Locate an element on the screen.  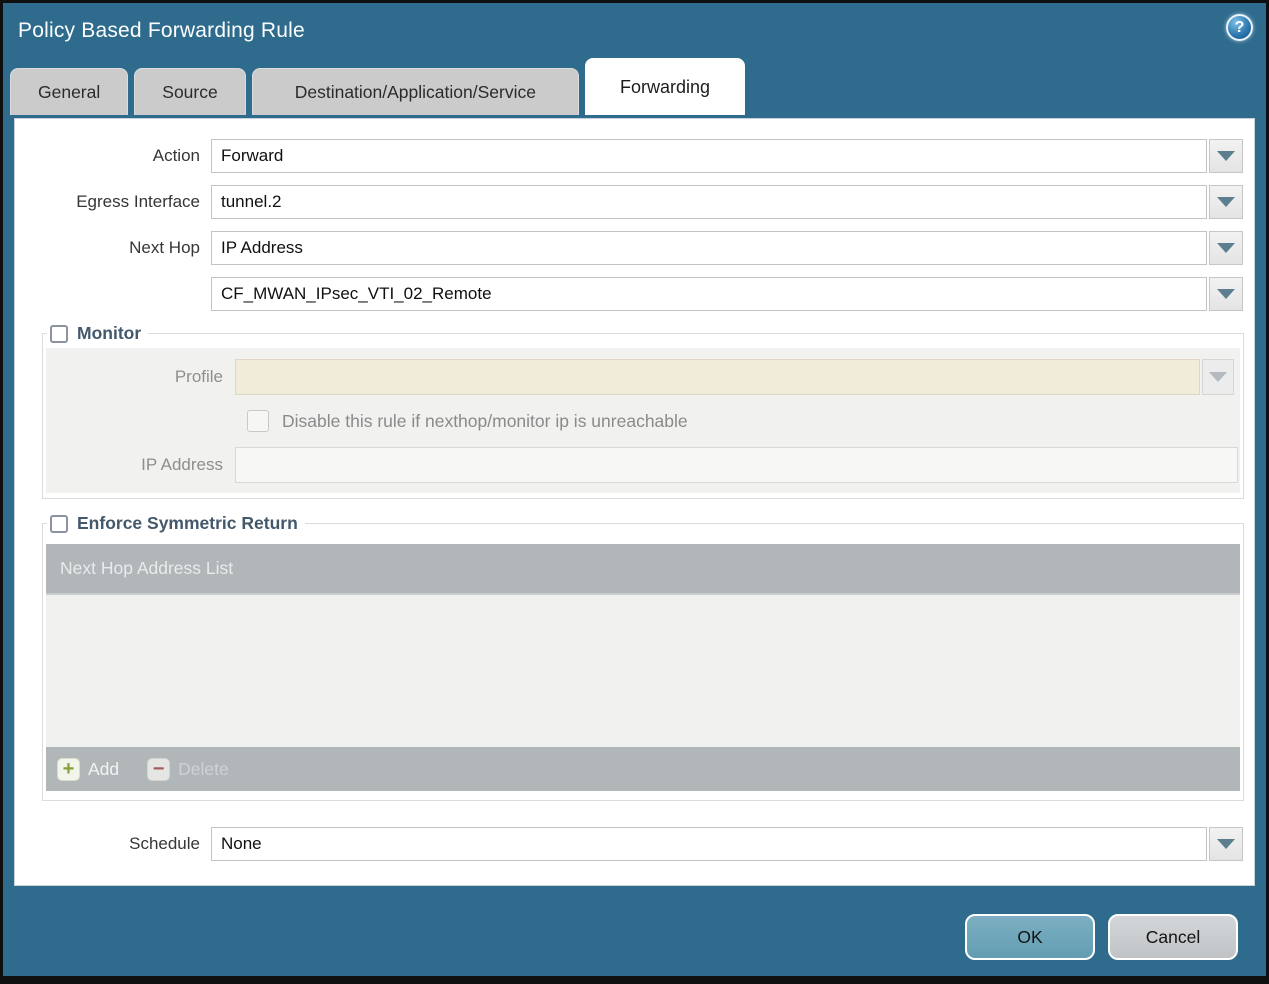
monitor-ip-address-row: IP Address is located at coordinates (643, 465).